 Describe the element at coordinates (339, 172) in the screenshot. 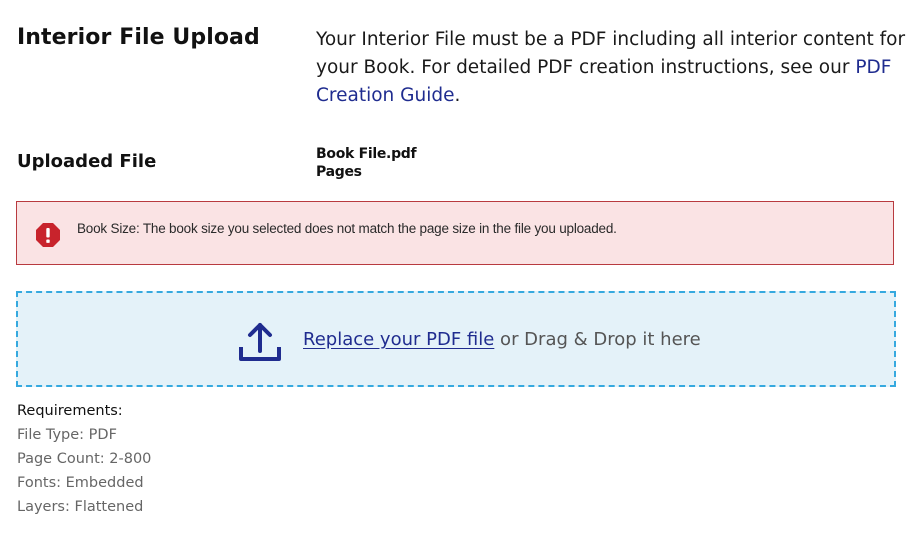

I see `uploaded-file-pages: Pages` at that location.